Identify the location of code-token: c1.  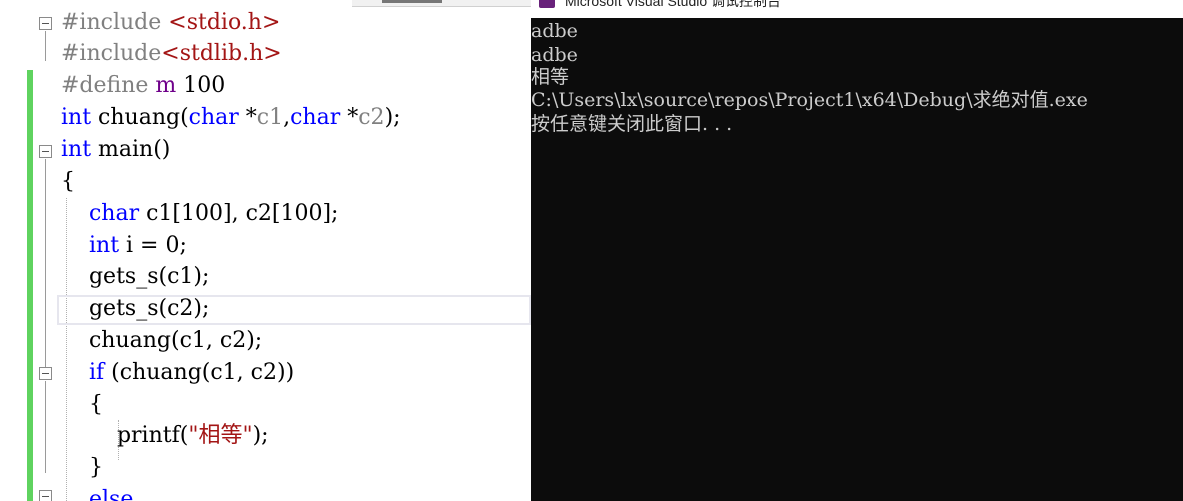
(270, 117).